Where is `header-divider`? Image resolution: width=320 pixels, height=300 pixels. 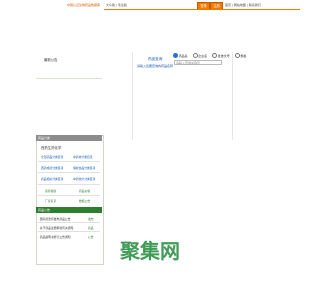 header-divider is located at coordinates (202, 9).